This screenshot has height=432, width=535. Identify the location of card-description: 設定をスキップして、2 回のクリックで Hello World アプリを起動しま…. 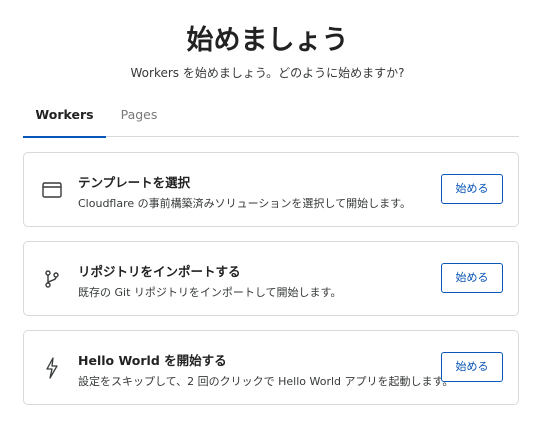
(266, 381).